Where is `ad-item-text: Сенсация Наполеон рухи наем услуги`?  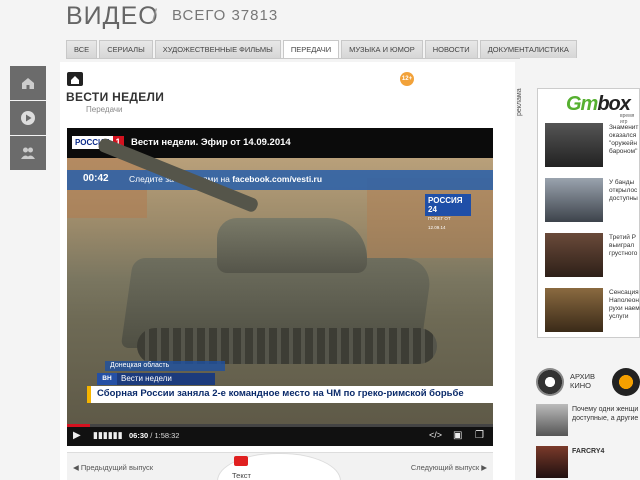 ad-item-text: Сенсация Наполеон рухи наем услуги is located at coordinates (624, 304).